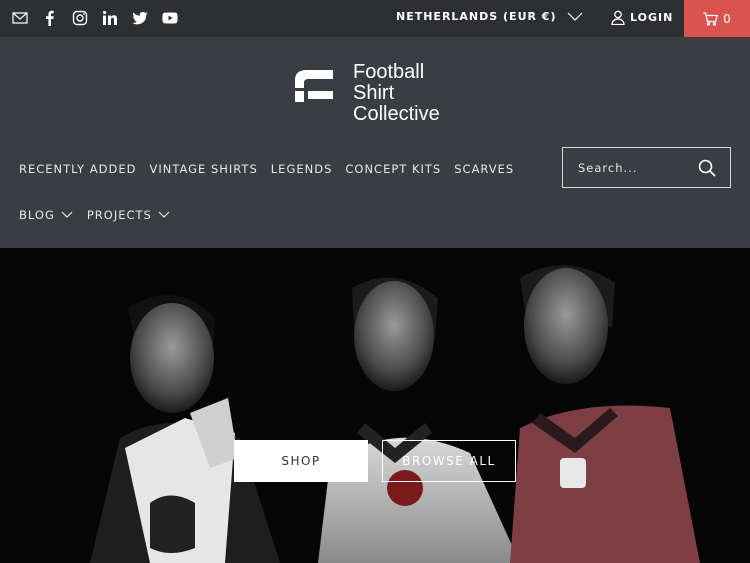 The height and width of the screenshot is (563, 750). Describe the element at coordinates (80, 18) in the screenshot. I see `instagram-icon` at that location.